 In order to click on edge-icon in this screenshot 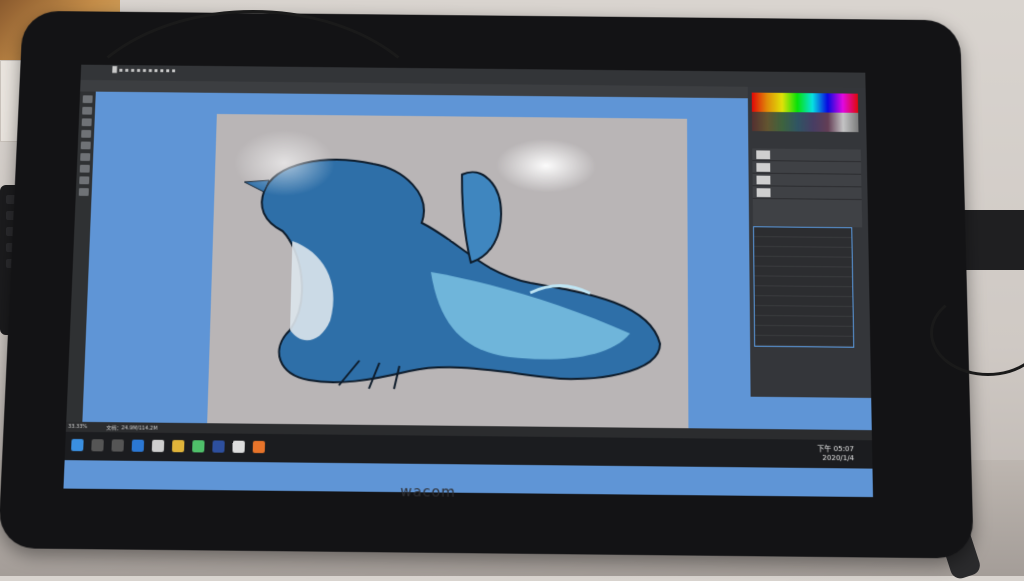, I will do `click(138, 445)`.